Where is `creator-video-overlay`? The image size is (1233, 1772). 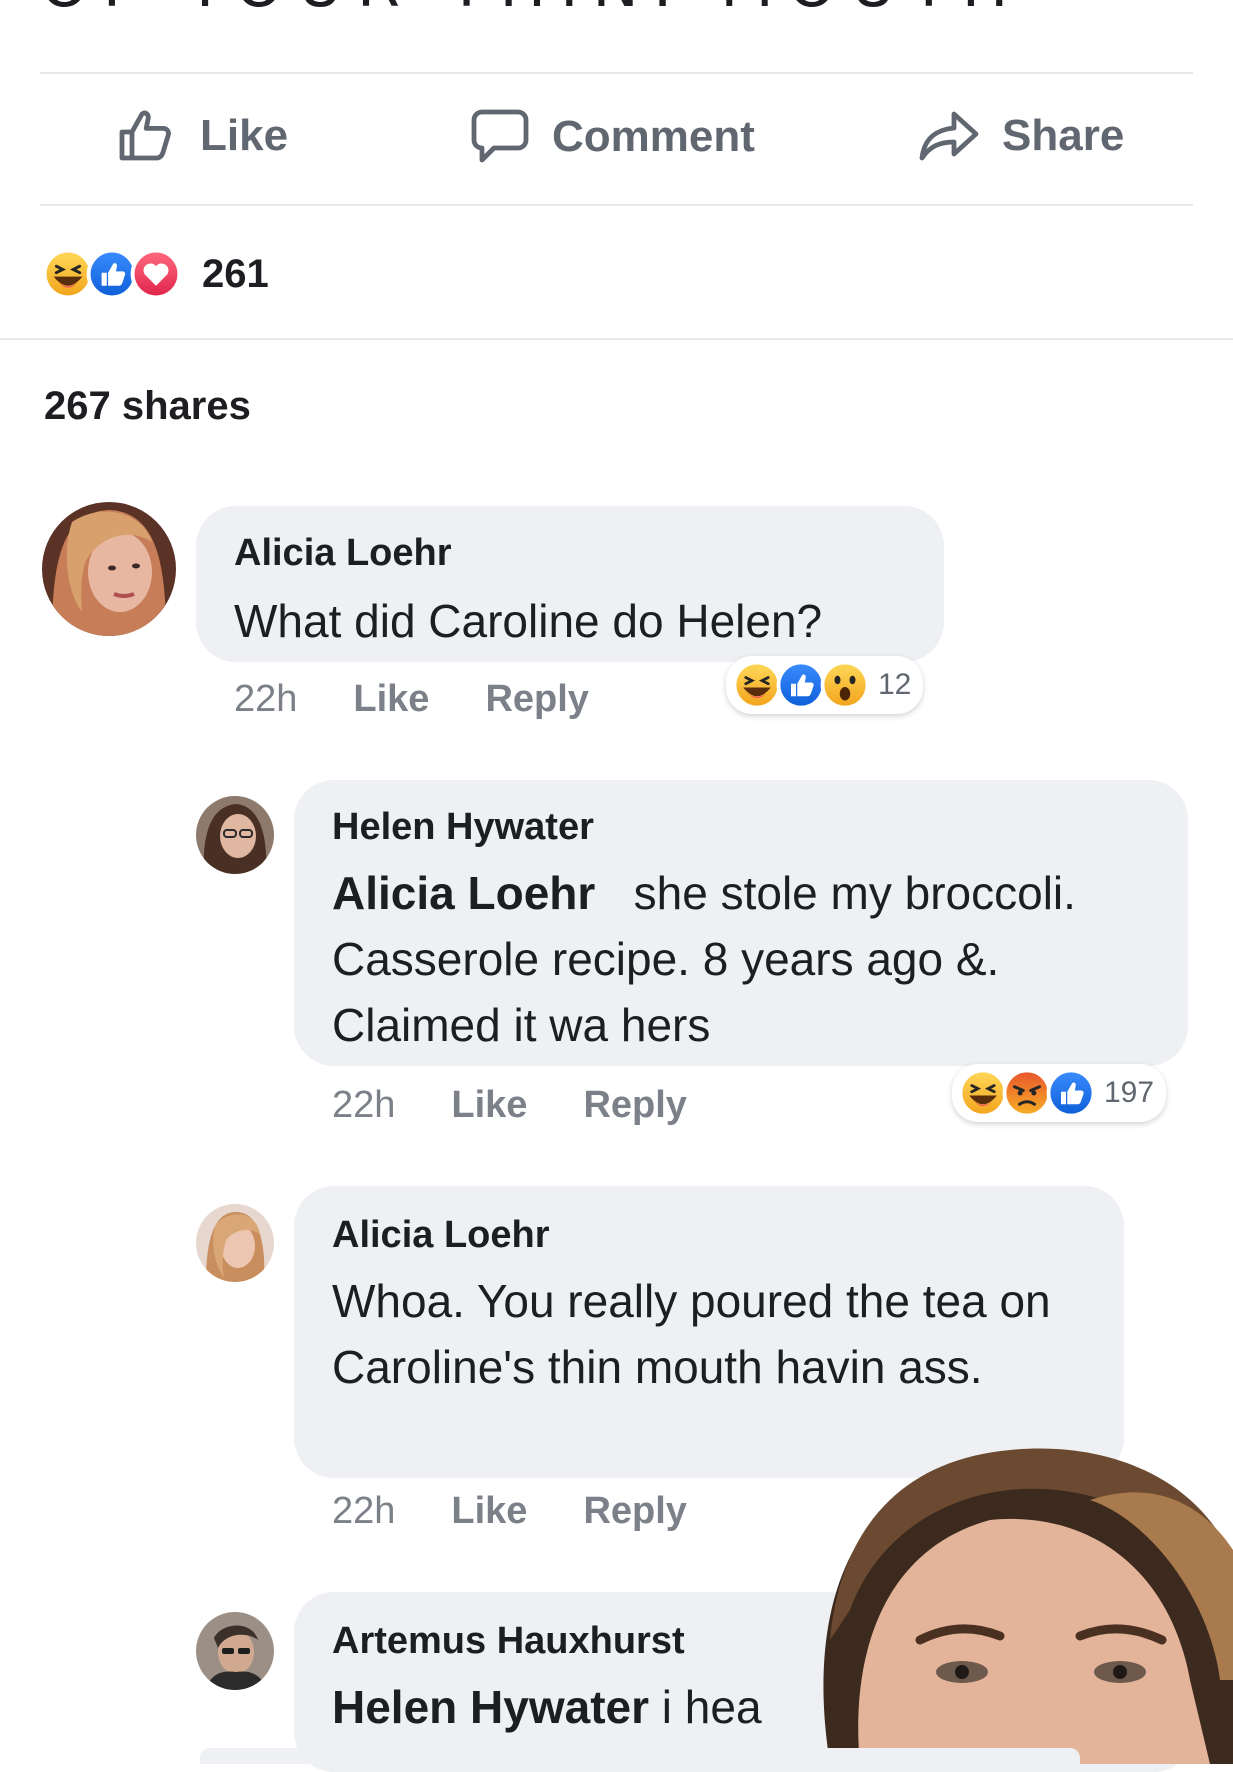
creator-video-overlay is located at coordinates (1011, 1602).